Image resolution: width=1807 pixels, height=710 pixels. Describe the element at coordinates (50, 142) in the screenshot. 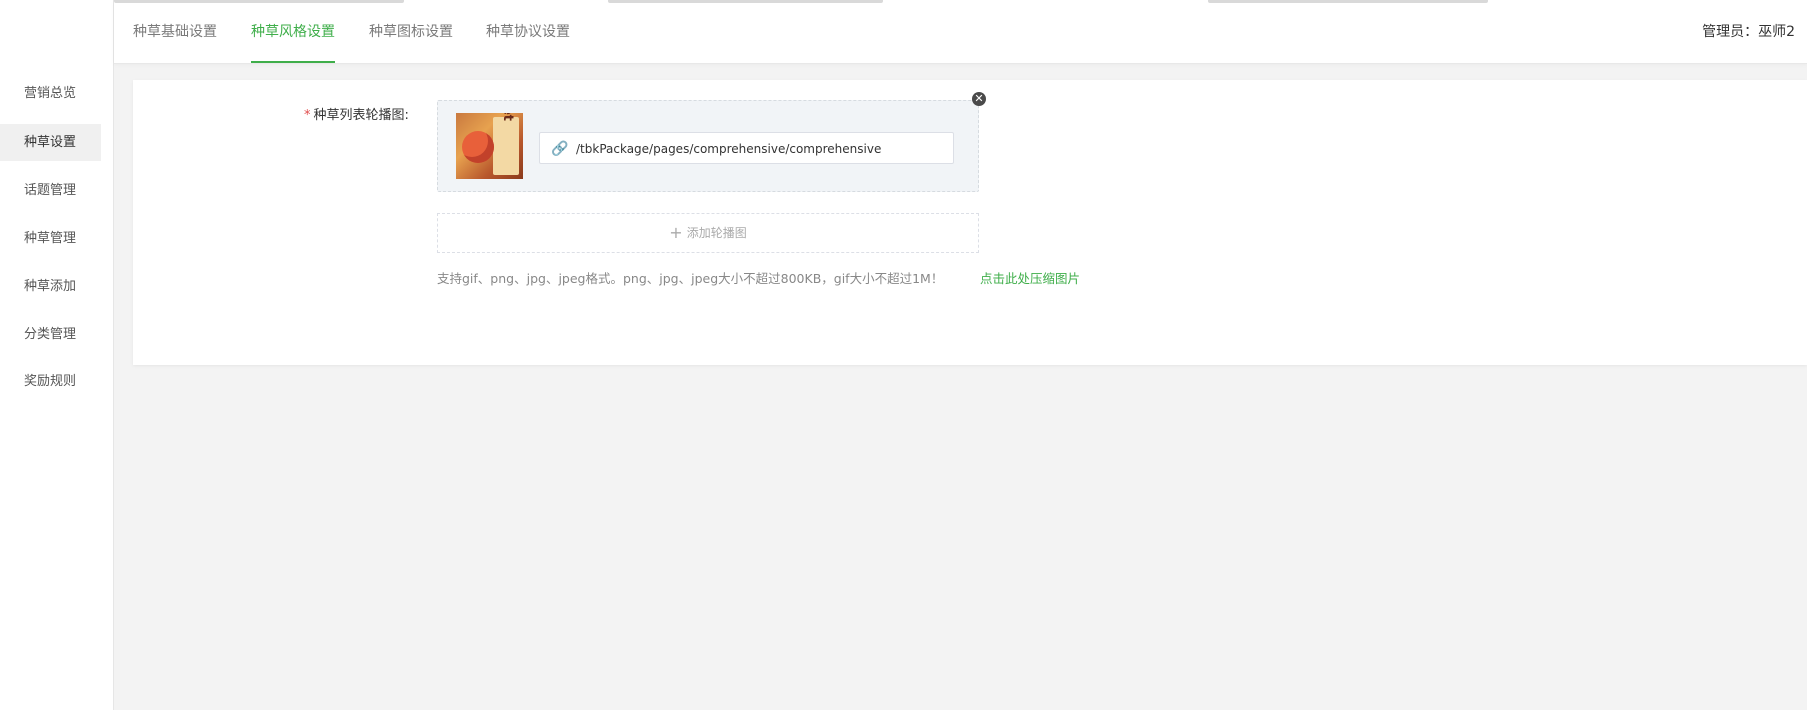

I see `sidebar-item-grass-settings: 种草设置` at that location.